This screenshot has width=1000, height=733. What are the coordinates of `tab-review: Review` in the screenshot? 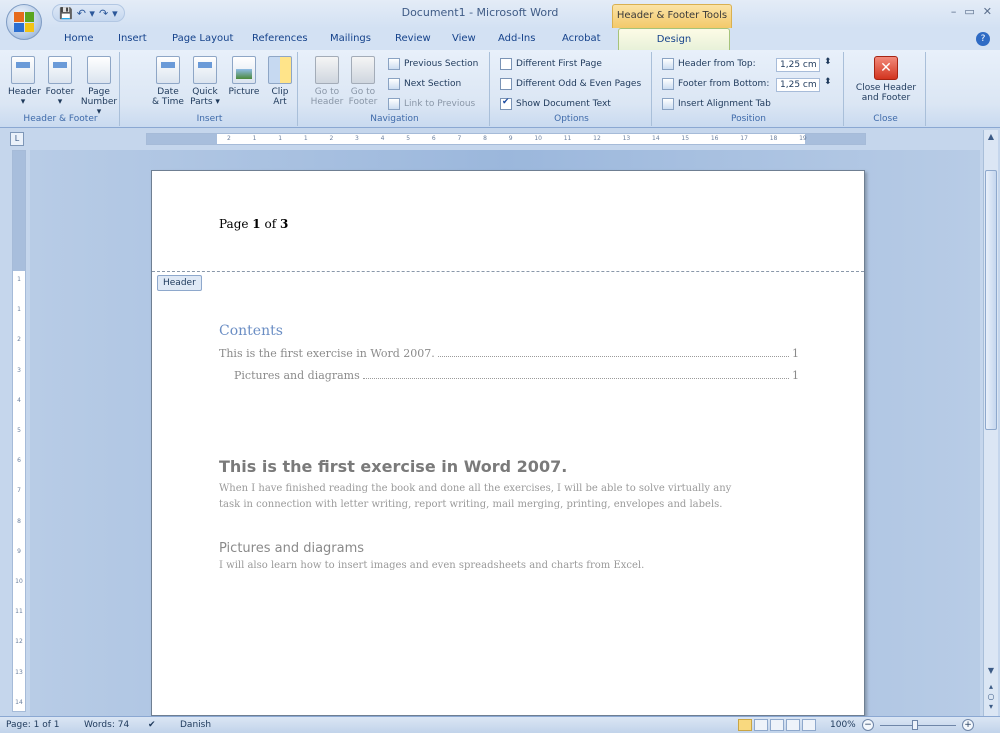 It's located at (413, 38).